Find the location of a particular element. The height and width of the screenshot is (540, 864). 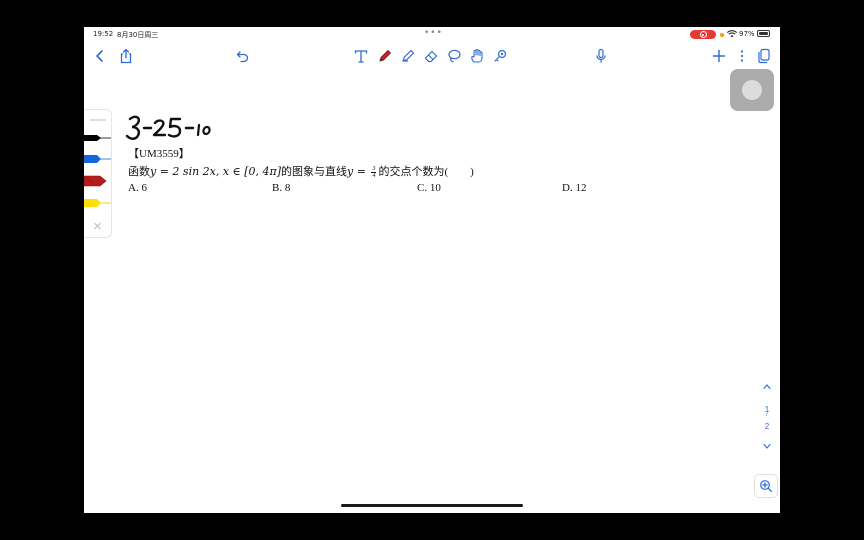

pen-yellow is located at coordinates (97, 203).